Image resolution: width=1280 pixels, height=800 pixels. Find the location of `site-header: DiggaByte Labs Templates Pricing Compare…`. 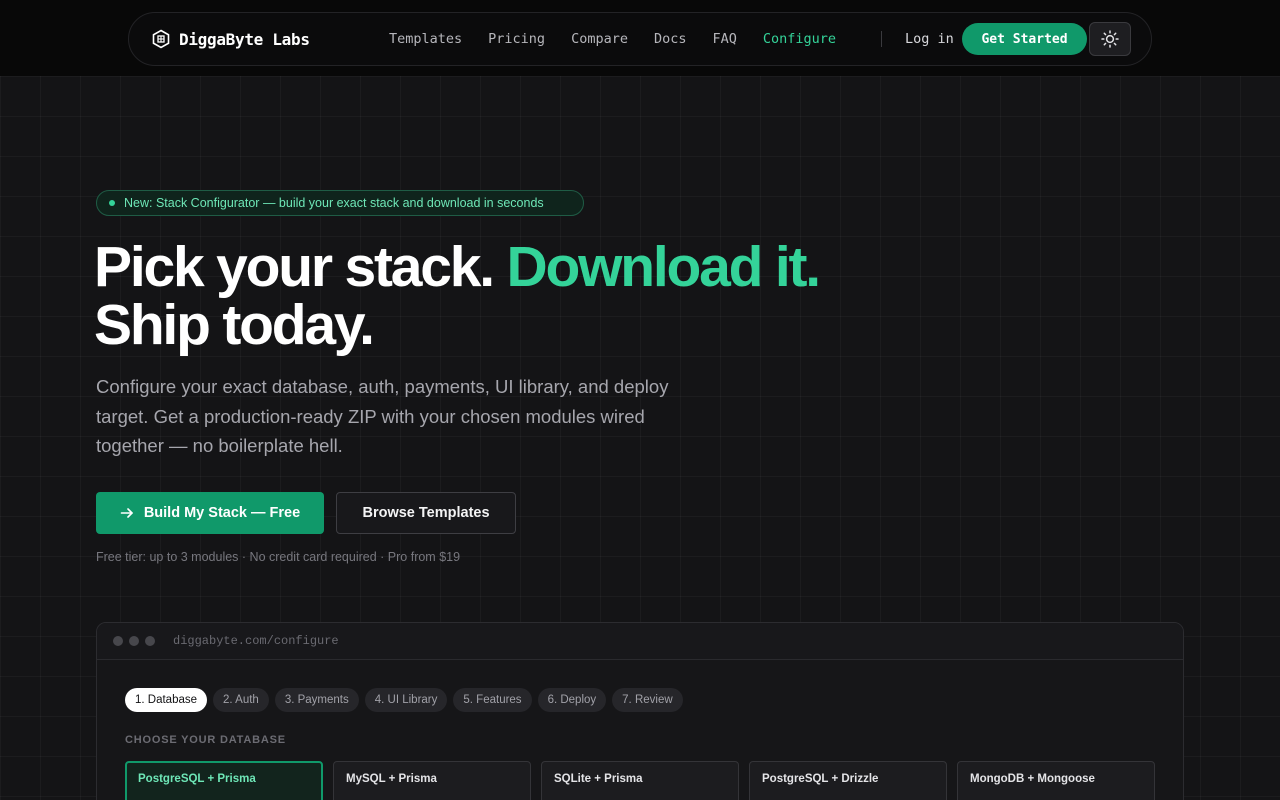

site-header: DiggaByte Labs Templates Pricing Compare… is located at coordinates (640, 38).